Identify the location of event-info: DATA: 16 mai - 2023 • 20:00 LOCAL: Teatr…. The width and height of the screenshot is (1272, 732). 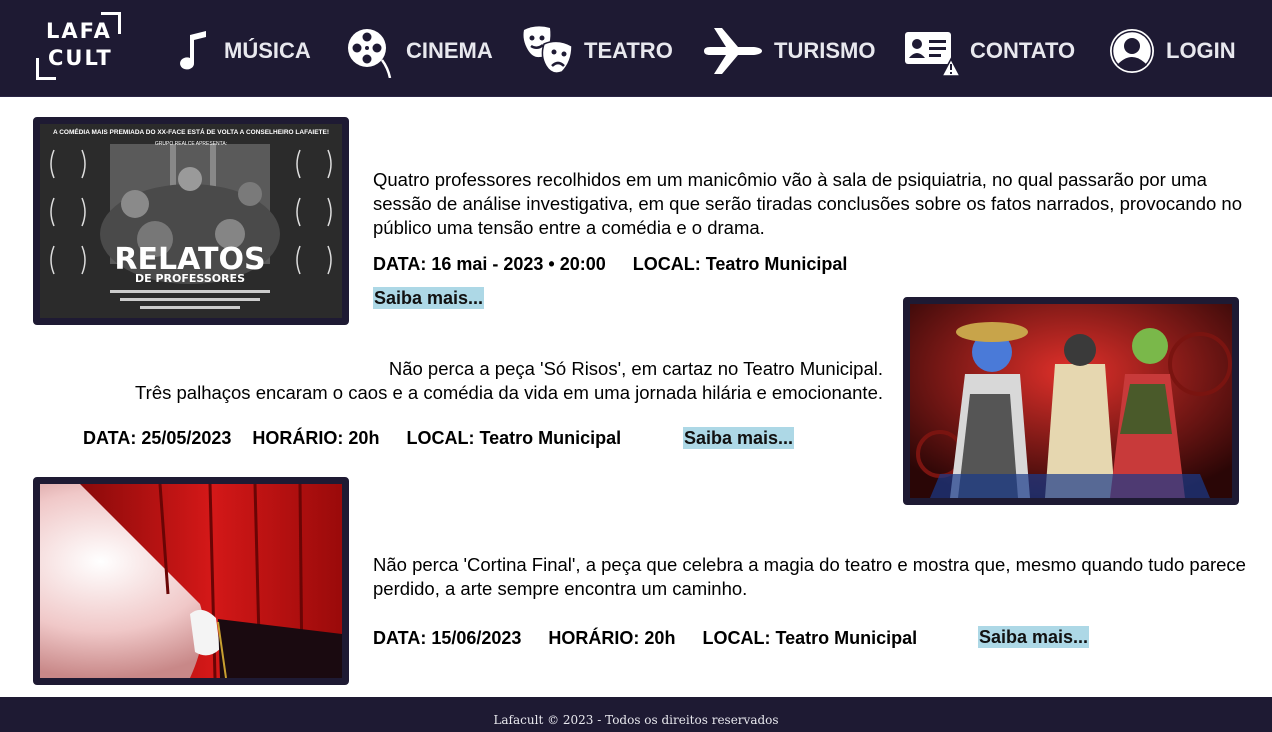
(610, 264).